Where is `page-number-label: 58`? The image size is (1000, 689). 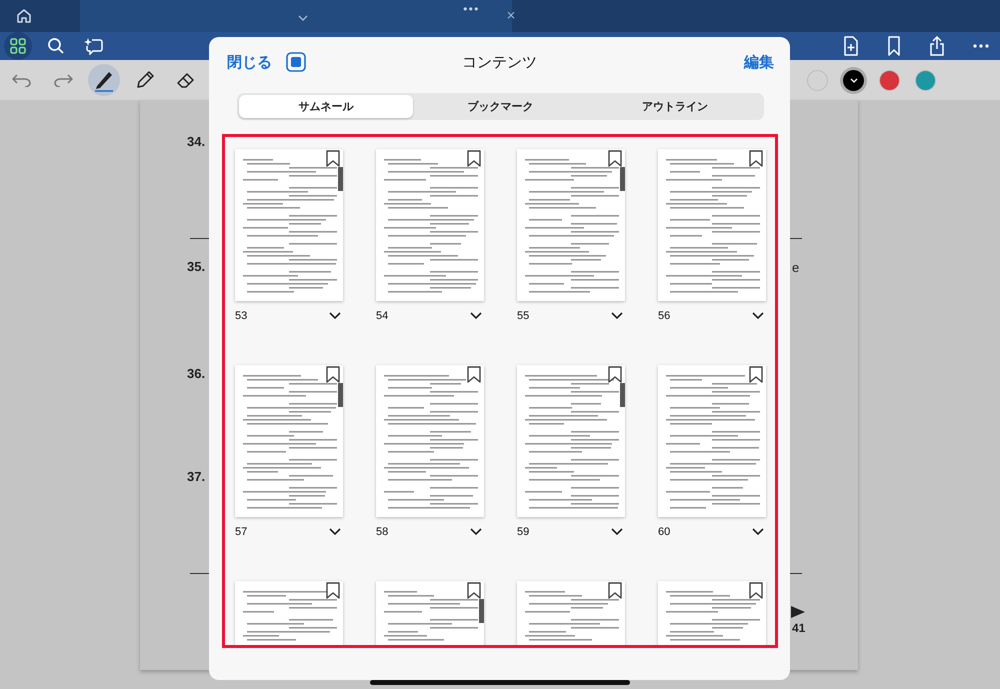 page-number-label: 58 is located at coordinates (382, 532).